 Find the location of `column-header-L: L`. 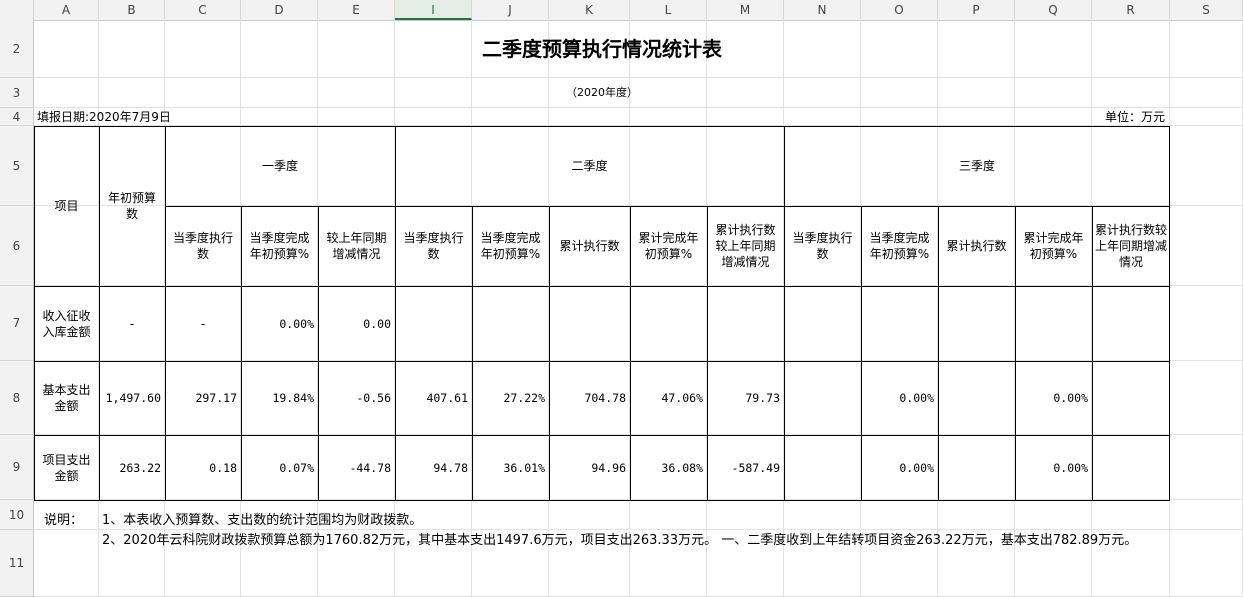

column-header-L: L is located at coordinates (668, 10).